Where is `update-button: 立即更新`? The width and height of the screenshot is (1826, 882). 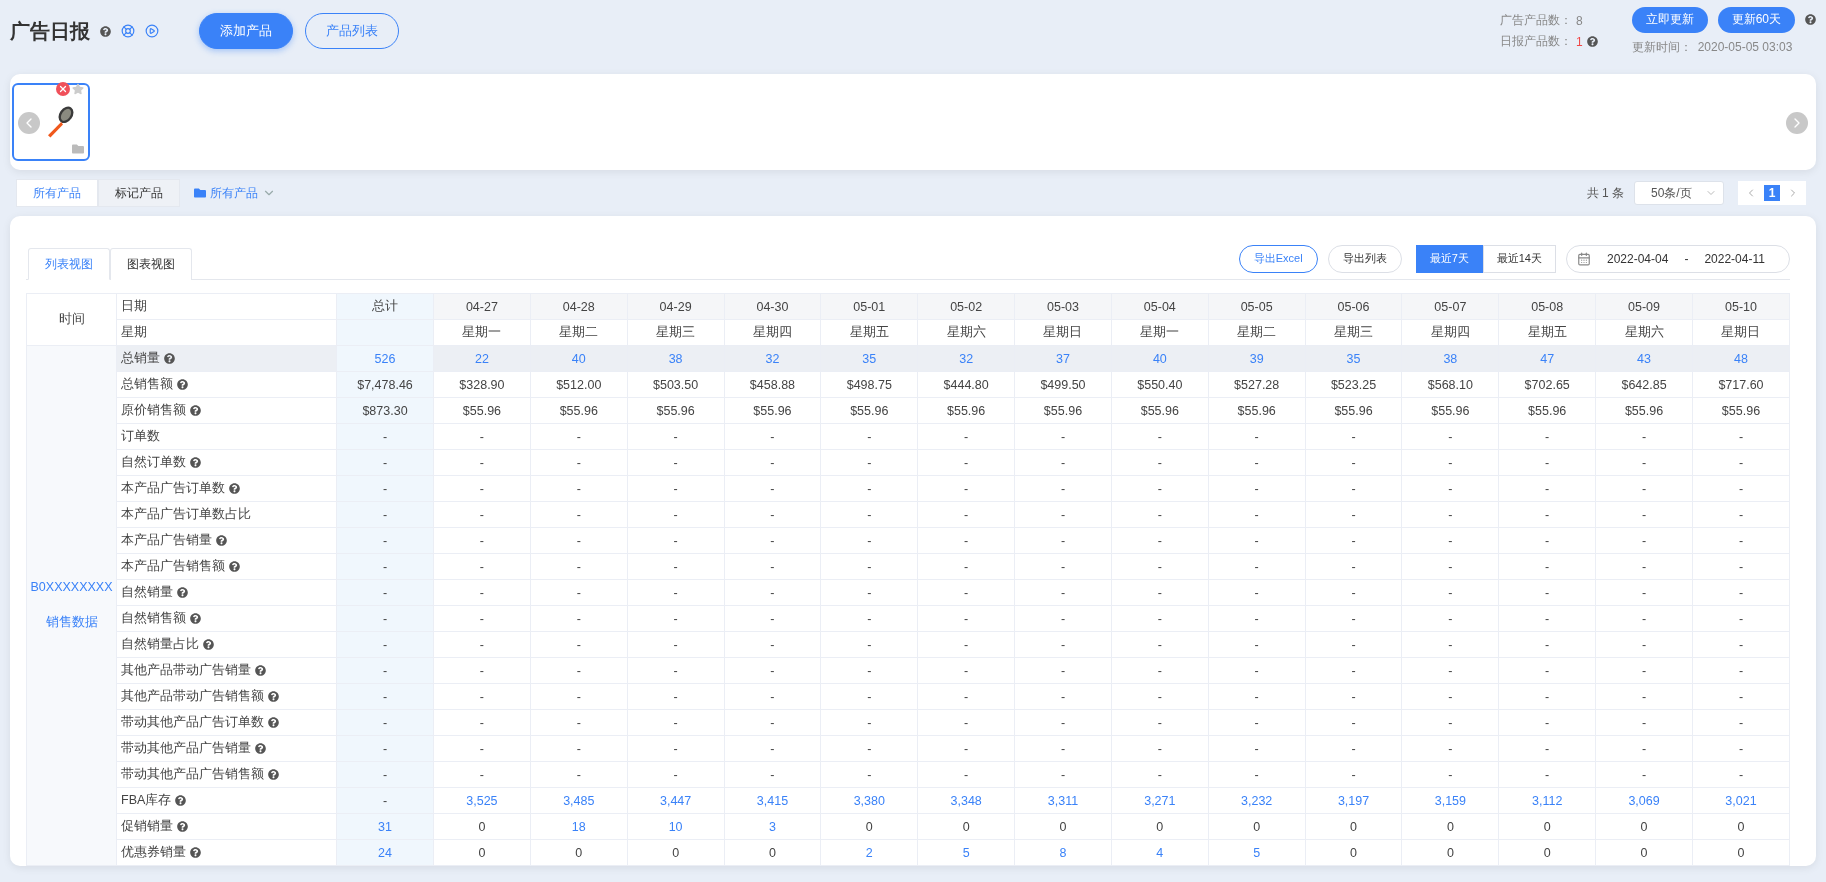 update-button: 立即更新 is located at coordinates (1669, 19).